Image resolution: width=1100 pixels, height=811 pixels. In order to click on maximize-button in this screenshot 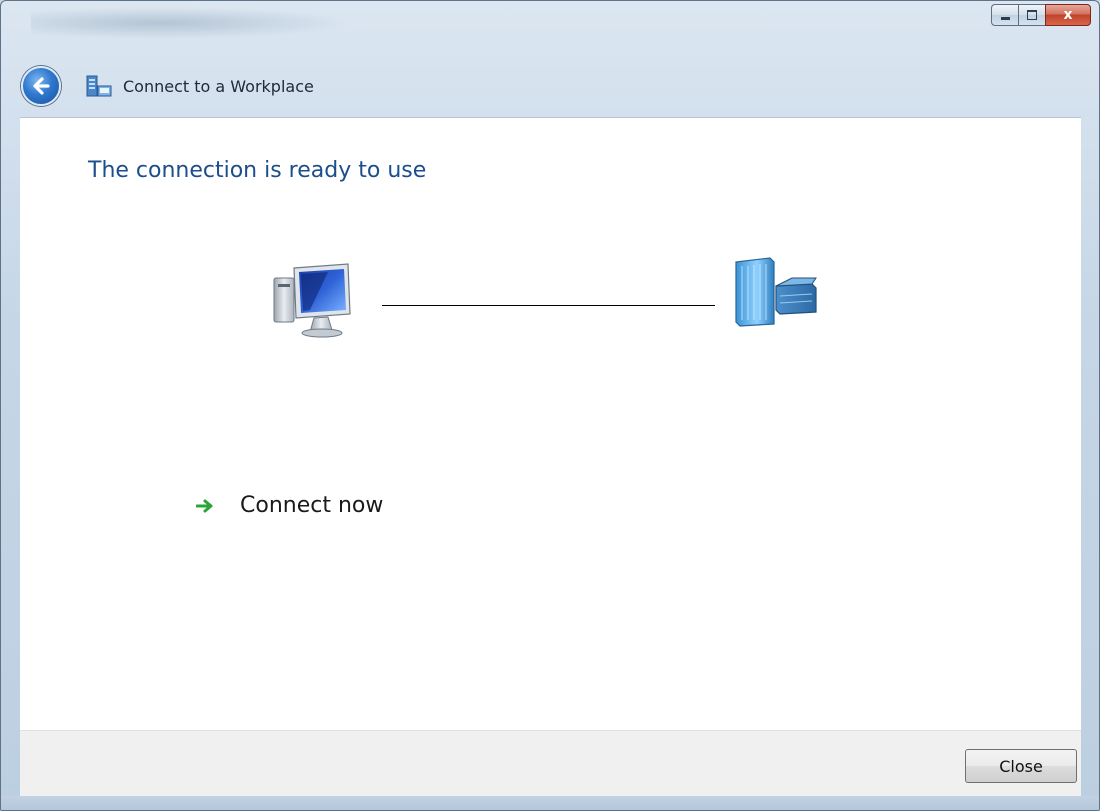, I will do `click(1031, 15)`.